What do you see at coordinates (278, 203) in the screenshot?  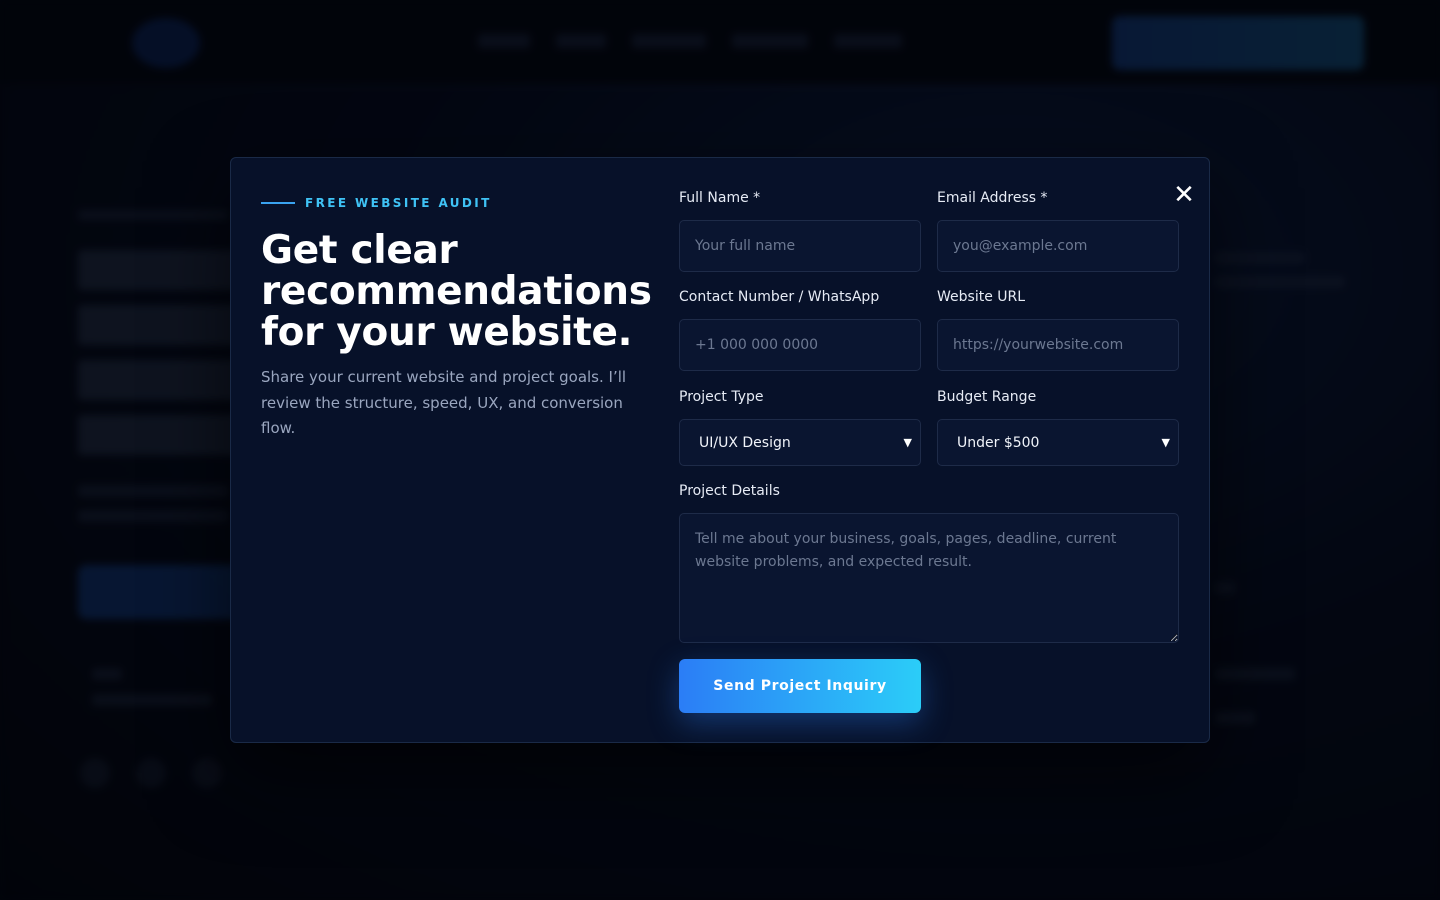 I see `eyebrow-line` at bounding box center [278, 203].